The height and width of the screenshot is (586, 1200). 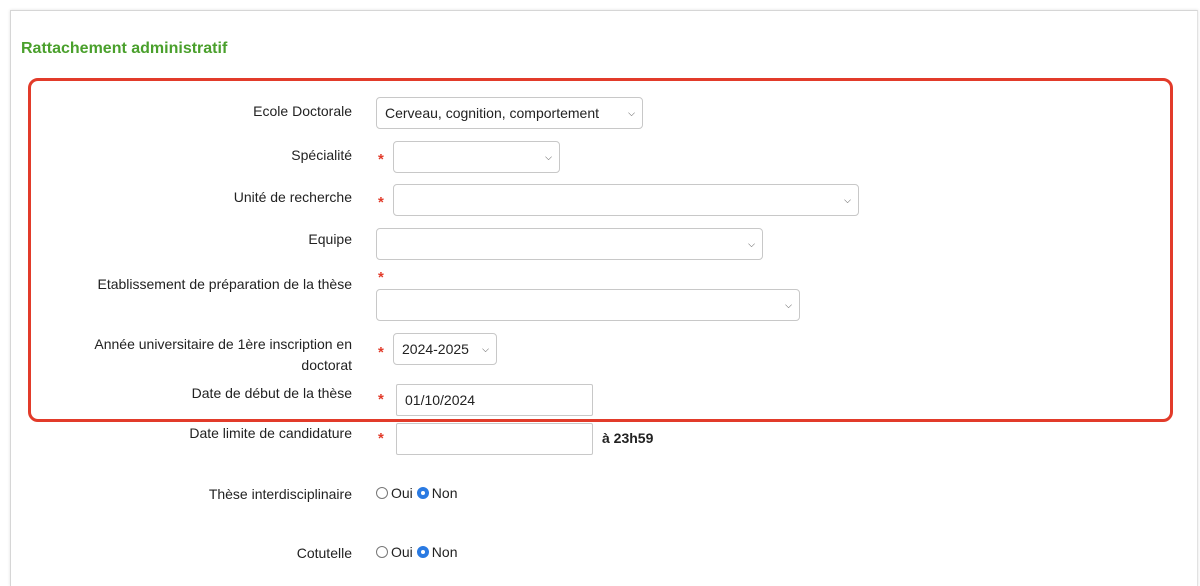 I want to click on specialite-select: ⌵, so click(x=476, y=157).